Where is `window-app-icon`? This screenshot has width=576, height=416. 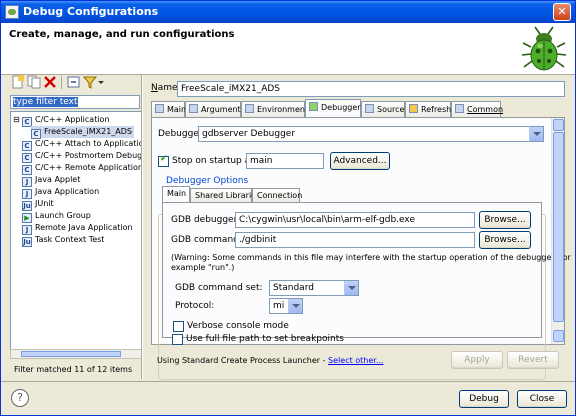
window-app-icon is located at coordinates (12, 12).